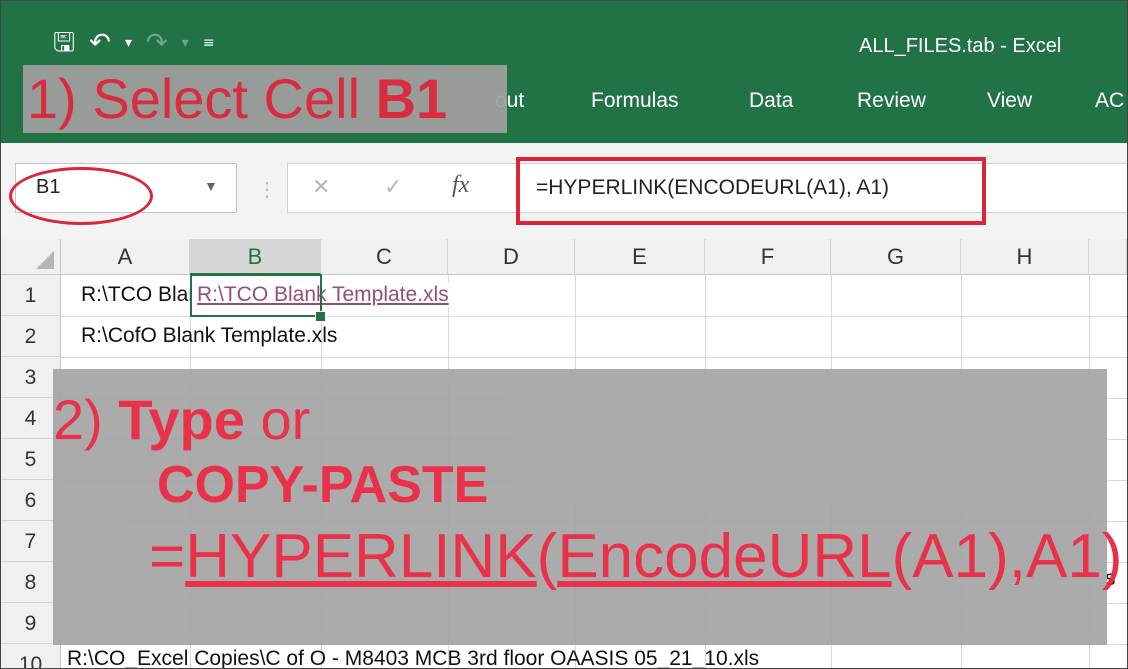  What do you see at coordinates (891, 101) in the screenshot?
I see `tab-review: Review` at bounding box center [891, 101].